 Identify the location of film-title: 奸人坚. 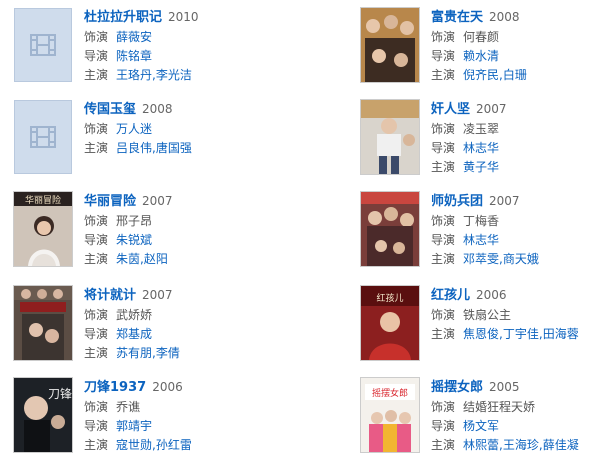
(450, 109).